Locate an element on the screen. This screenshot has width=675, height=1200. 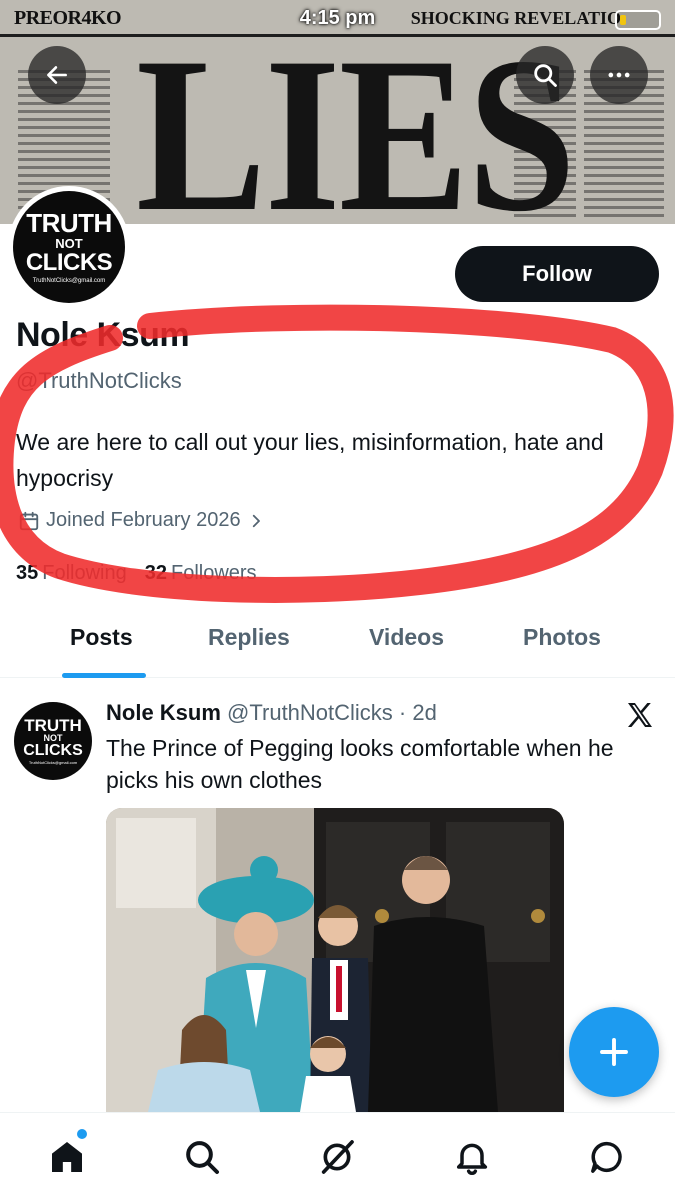
status-bar: PREOR4KO 4:15 pm SHOCKING REVELATIO is located at coordinates (337, 18).